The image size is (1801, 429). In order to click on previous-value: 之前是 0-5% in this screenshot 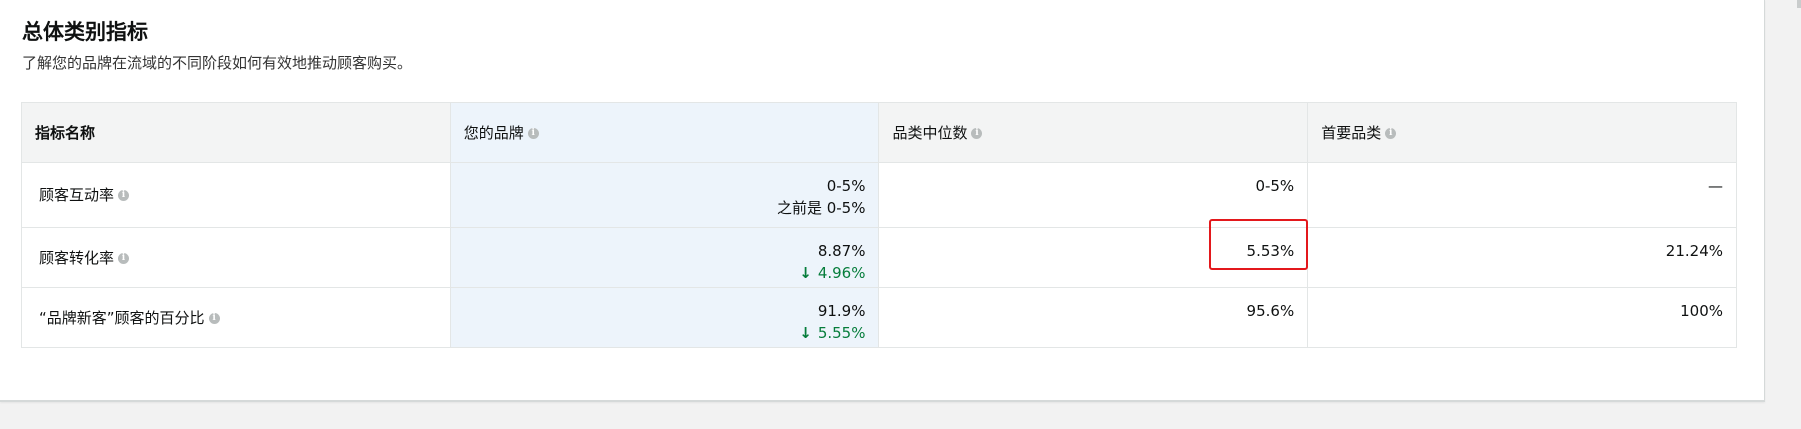, I will do `click(821, 208)`.